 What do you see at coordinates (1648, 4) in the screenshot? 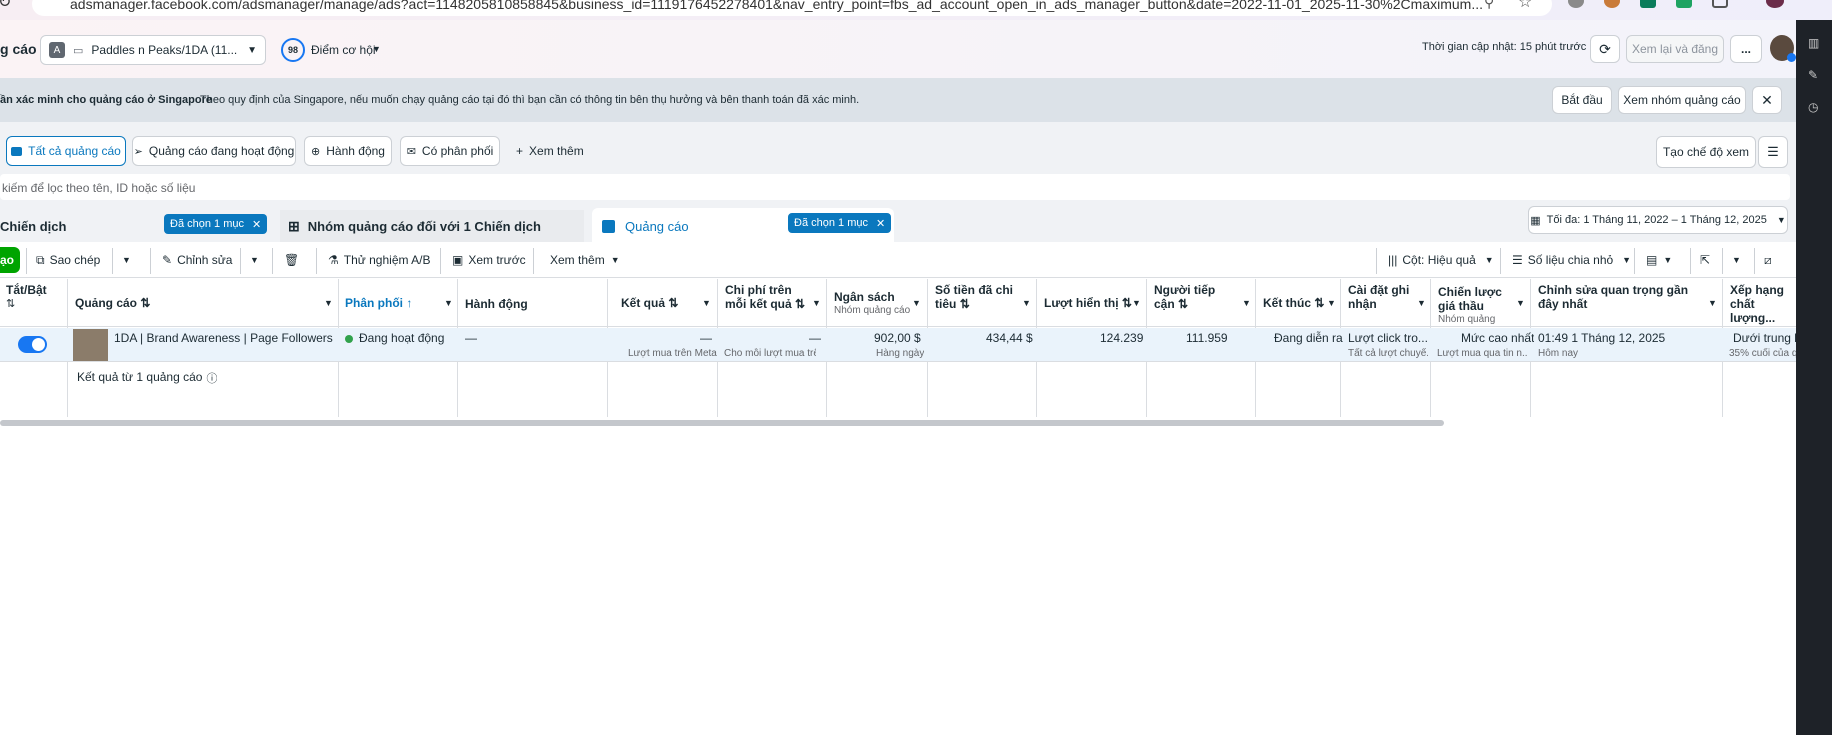
I see `extension-leaf-icon` at bounding box center [1648, 4].